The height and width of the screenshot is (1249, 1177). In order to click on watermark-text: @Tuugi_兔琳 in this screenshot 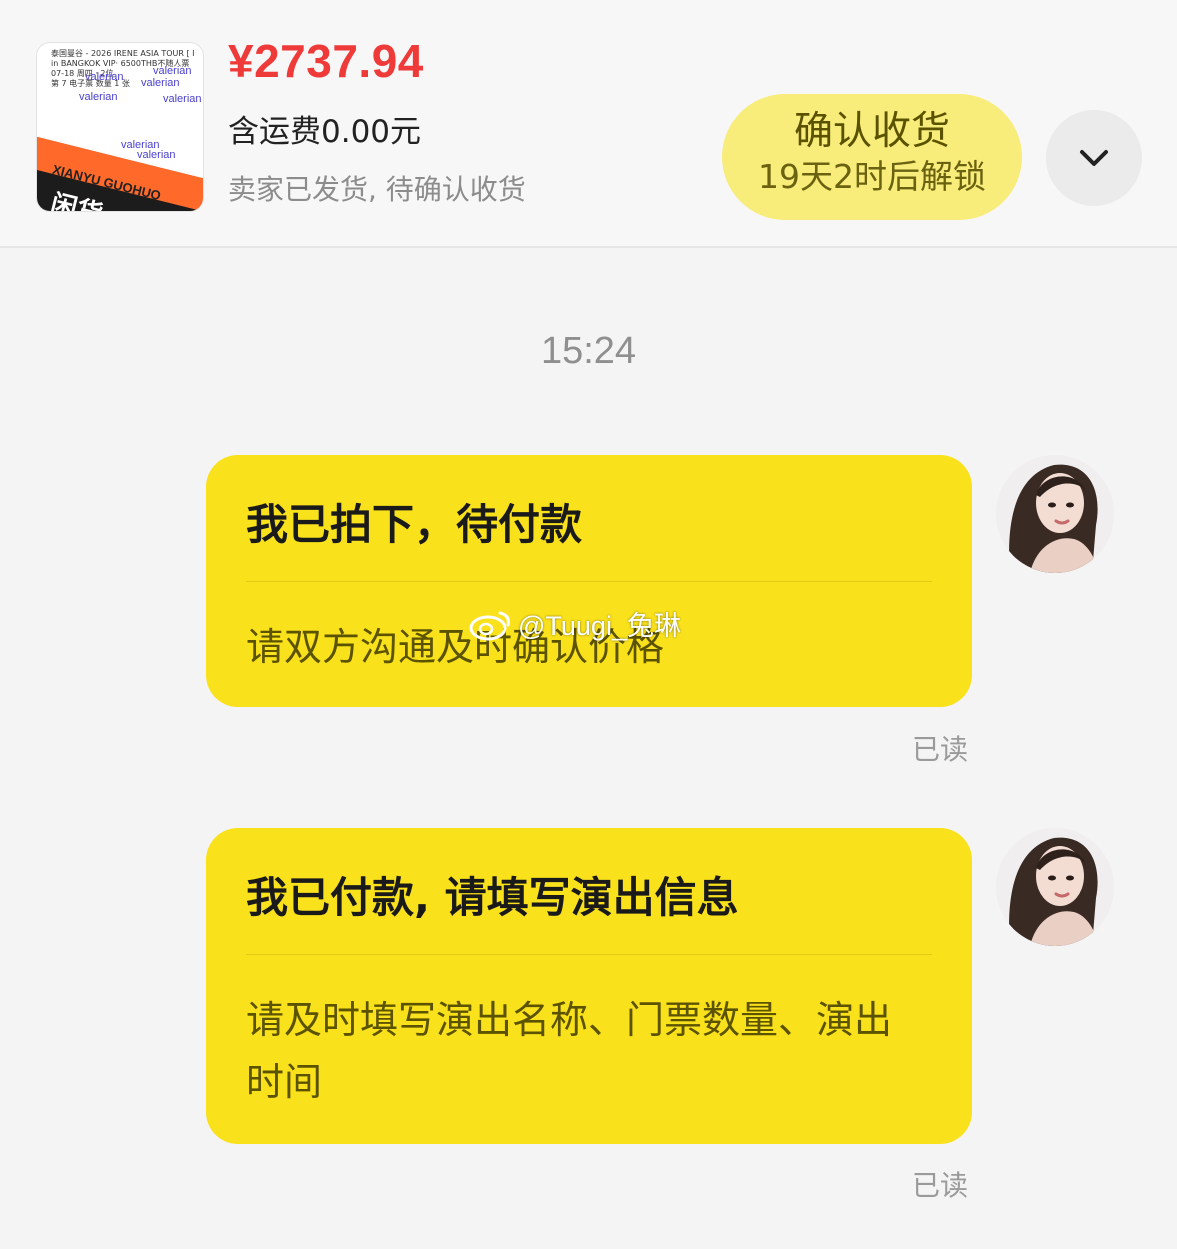, I will do `click(599, 626)`.